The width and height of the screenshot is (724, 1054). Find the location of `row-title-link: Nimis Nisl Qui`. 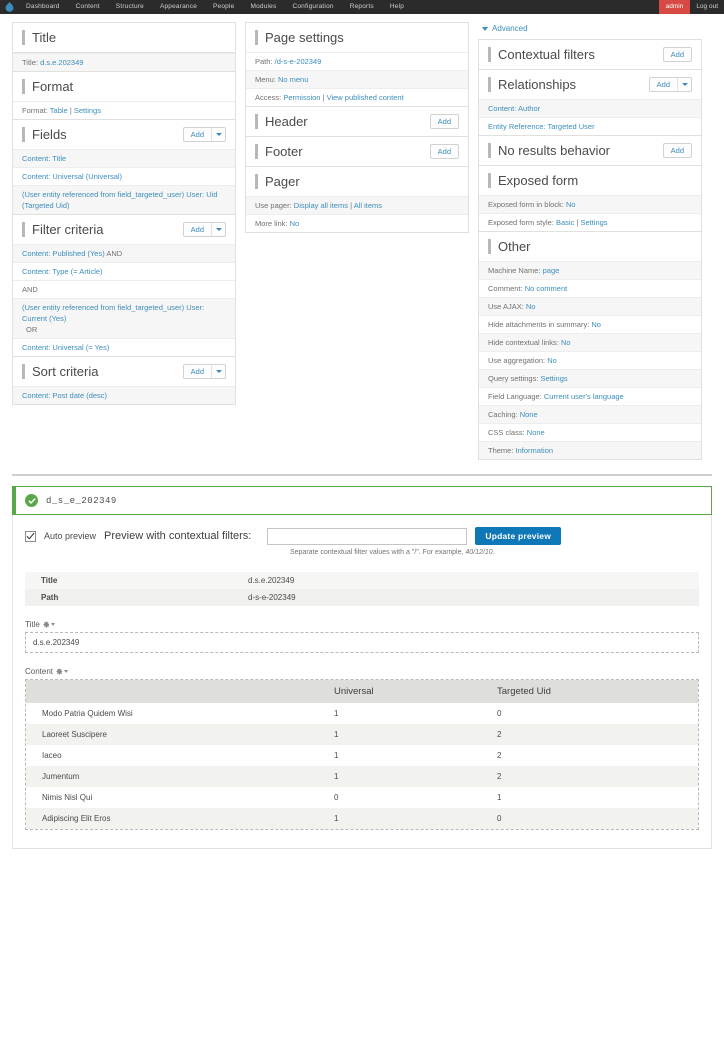

row-title-link: Nimis Nisl Qui is located at coordinates (176, 797).